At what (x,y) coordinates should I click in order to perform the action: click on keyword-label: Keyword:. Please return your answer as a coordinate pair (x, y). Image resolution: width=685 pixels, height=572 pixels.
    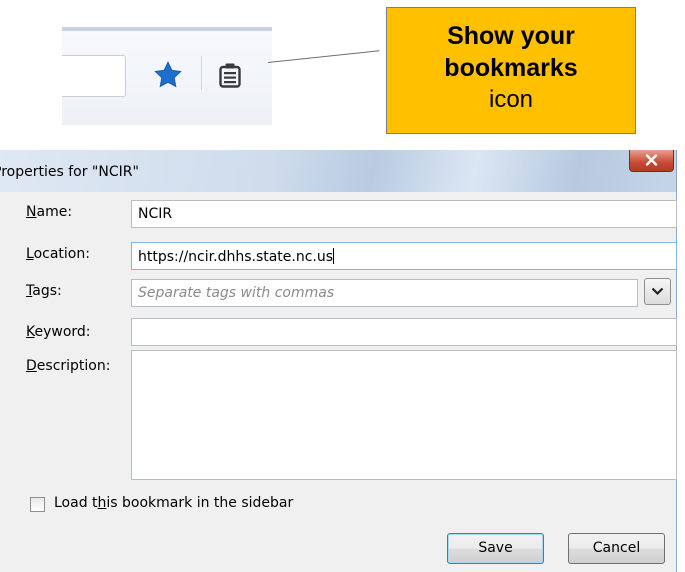
    Looking at the image, I should click on (58, 332).